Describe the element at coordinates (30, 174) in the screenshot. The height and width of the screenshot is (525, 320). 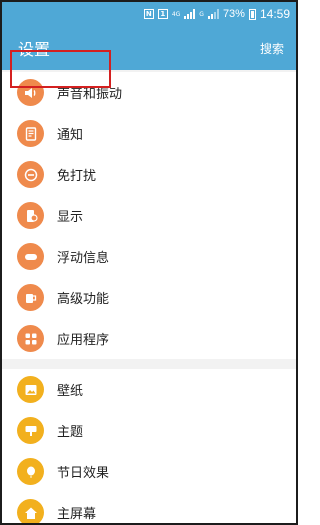
I see `do-not-disturb-icon` at that location.